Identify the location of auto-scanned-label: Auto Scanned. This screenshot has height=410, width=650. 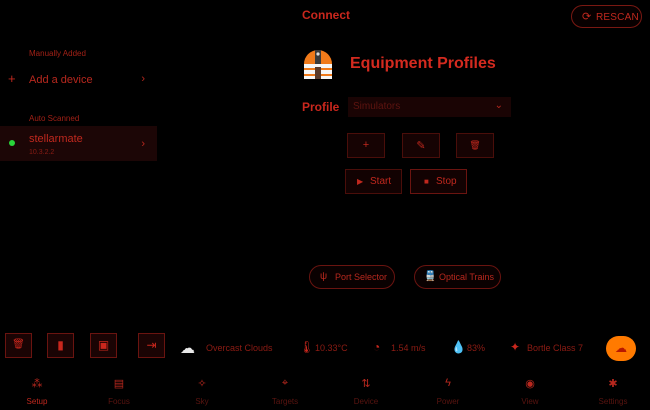
(54, 118).